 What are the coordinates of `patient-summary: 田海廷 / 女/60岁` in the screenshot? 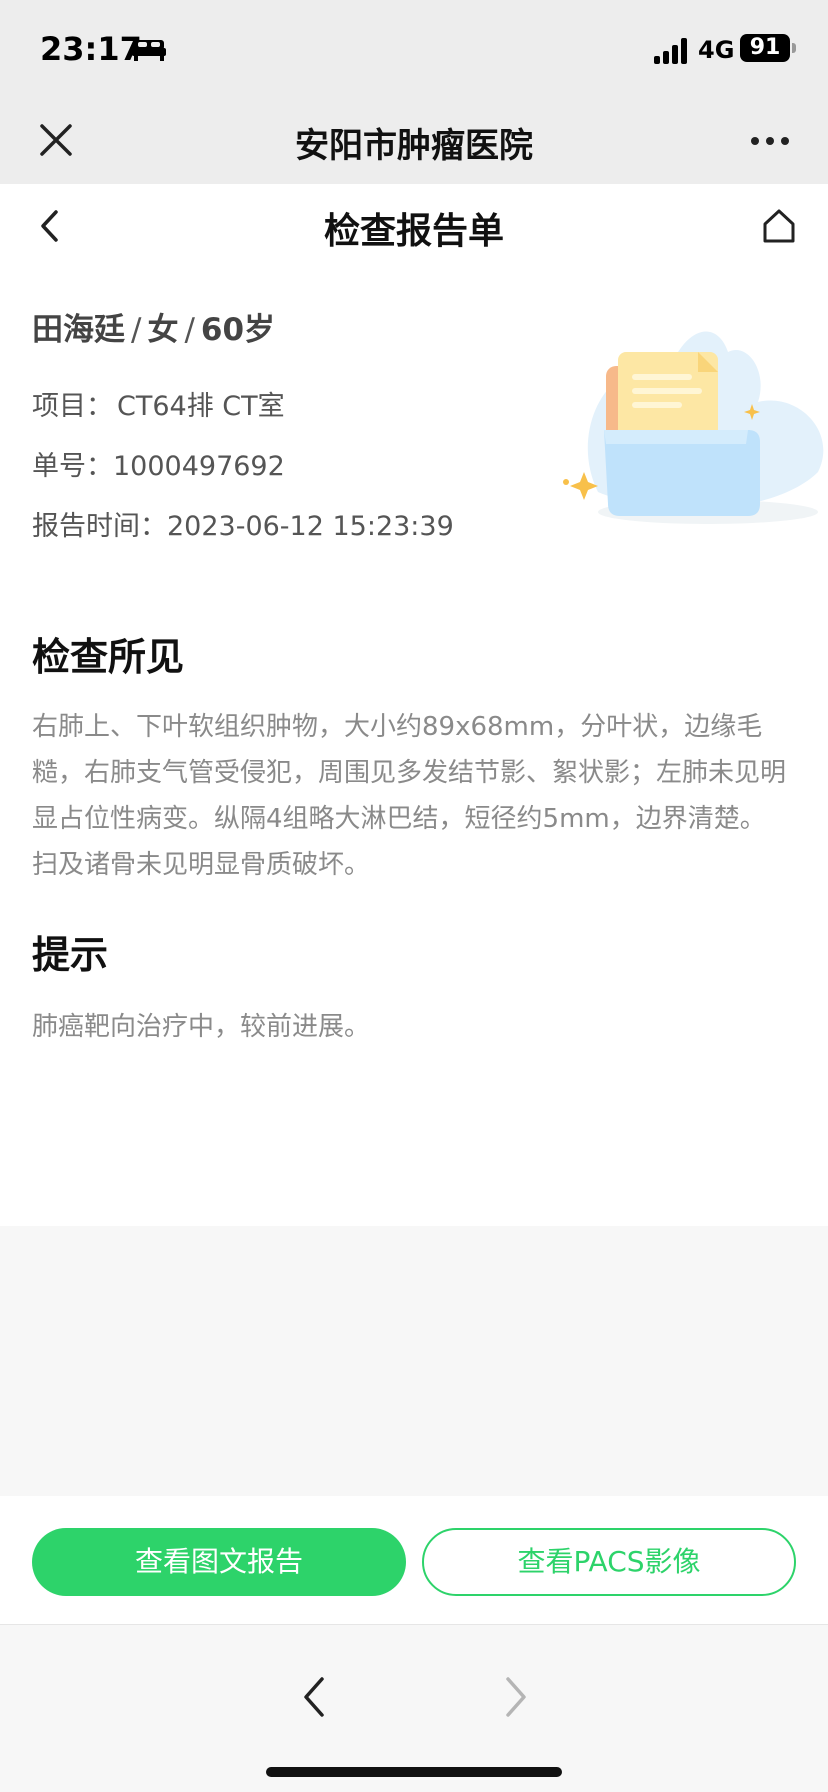 It's located at (153, 326).